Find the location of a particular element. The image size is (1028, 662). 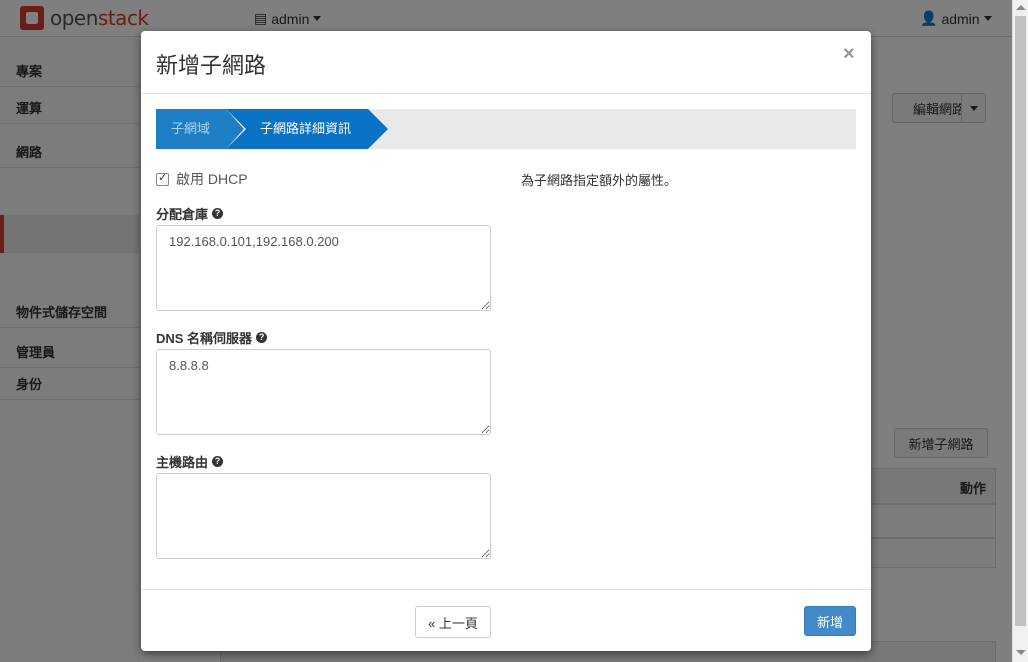

enable-dhcp-row: 啟用 DHCP is located at coordinates (202, 179).